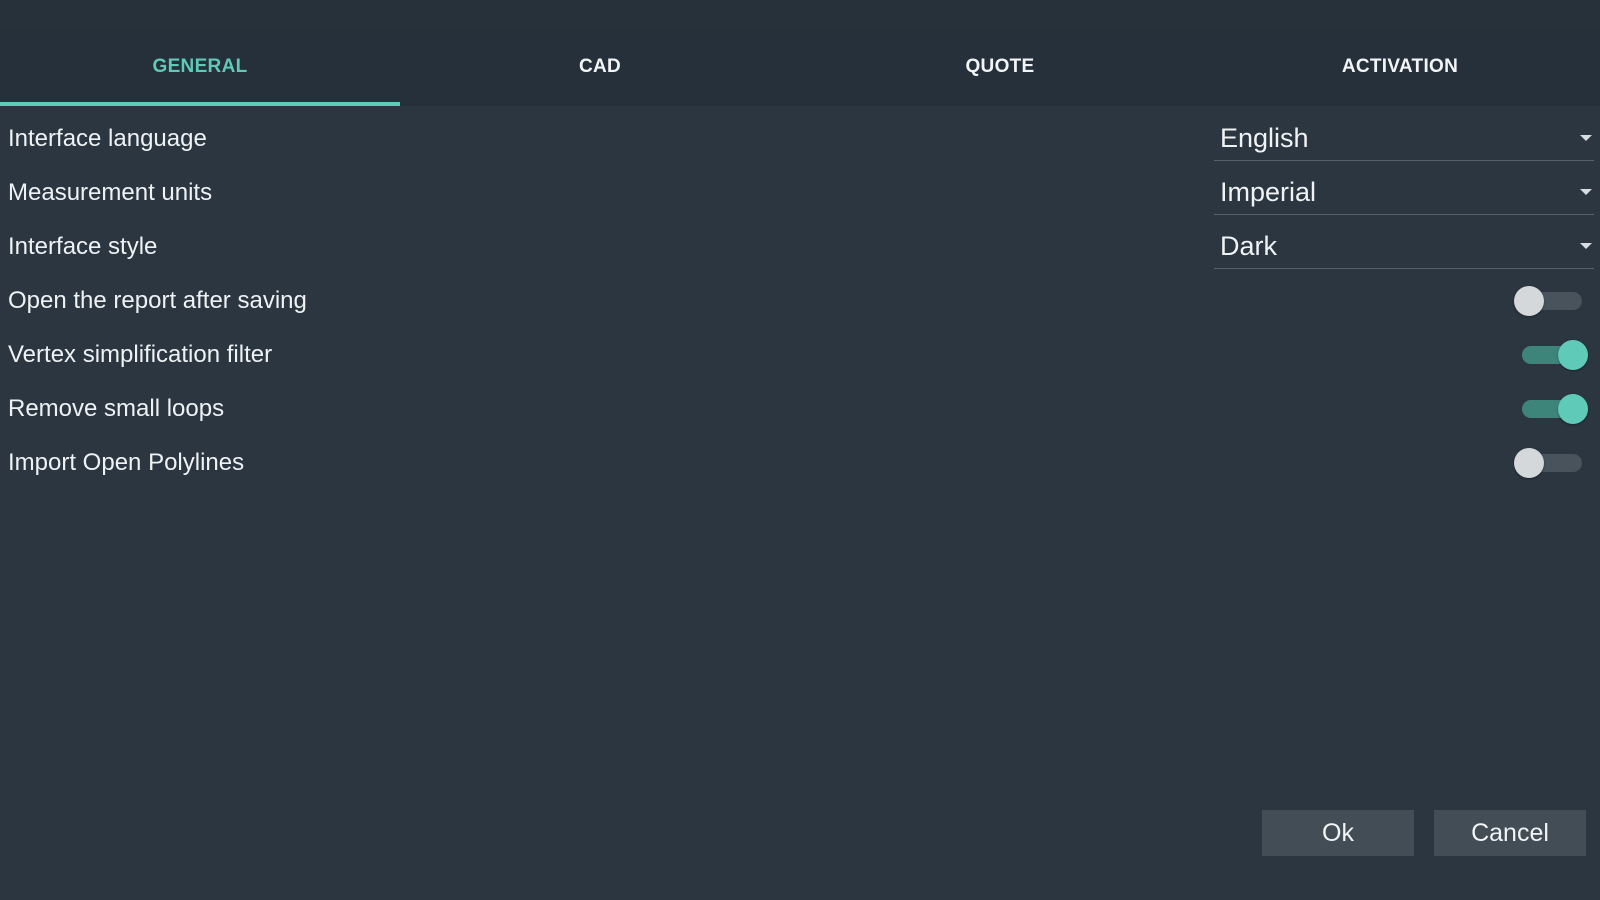 This screenshot has height=900, width=1600. Describe the element at coordinates (800, 247) in the screenshot. I see `setting-row-interface-style: Interface style Dark` at that location.